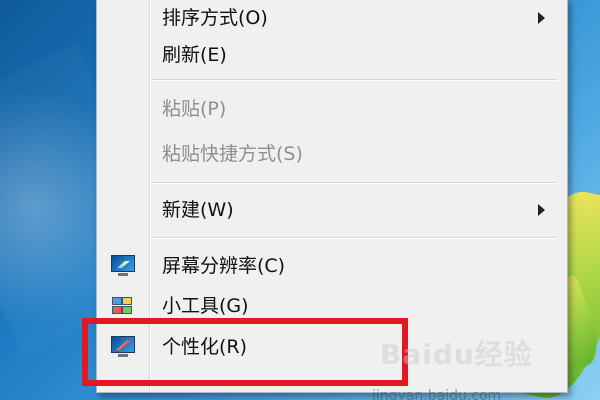 This screenshot has width=600, height=400. I want to click on menu-item-label: 小工具(G), so click(205, 306).